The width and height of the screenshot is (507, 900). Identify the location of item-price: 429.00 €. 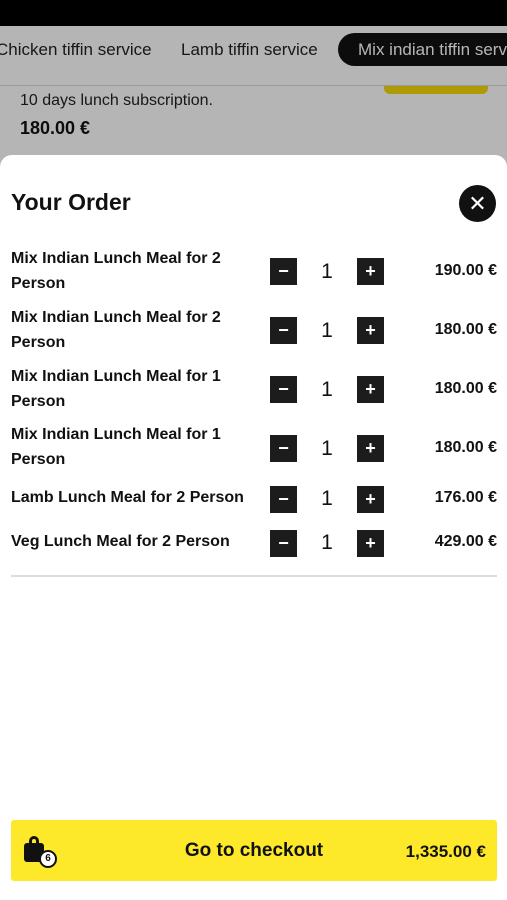
(465, 541).